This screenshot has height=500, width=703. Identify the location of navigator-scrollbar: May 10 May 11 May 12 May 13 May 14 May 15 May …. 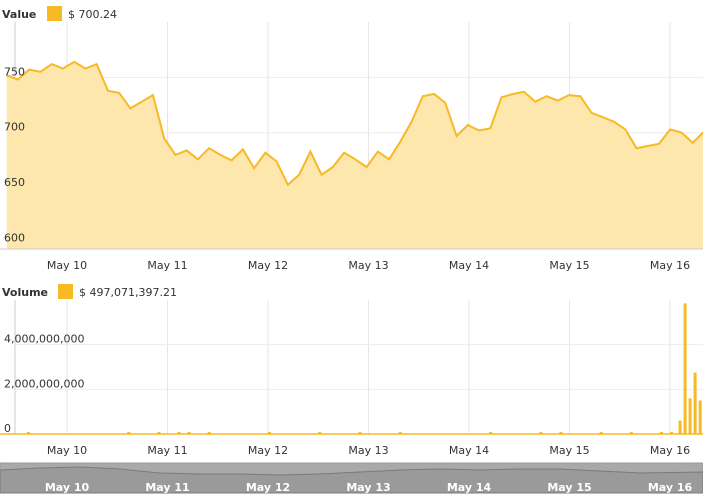
(351, 478).